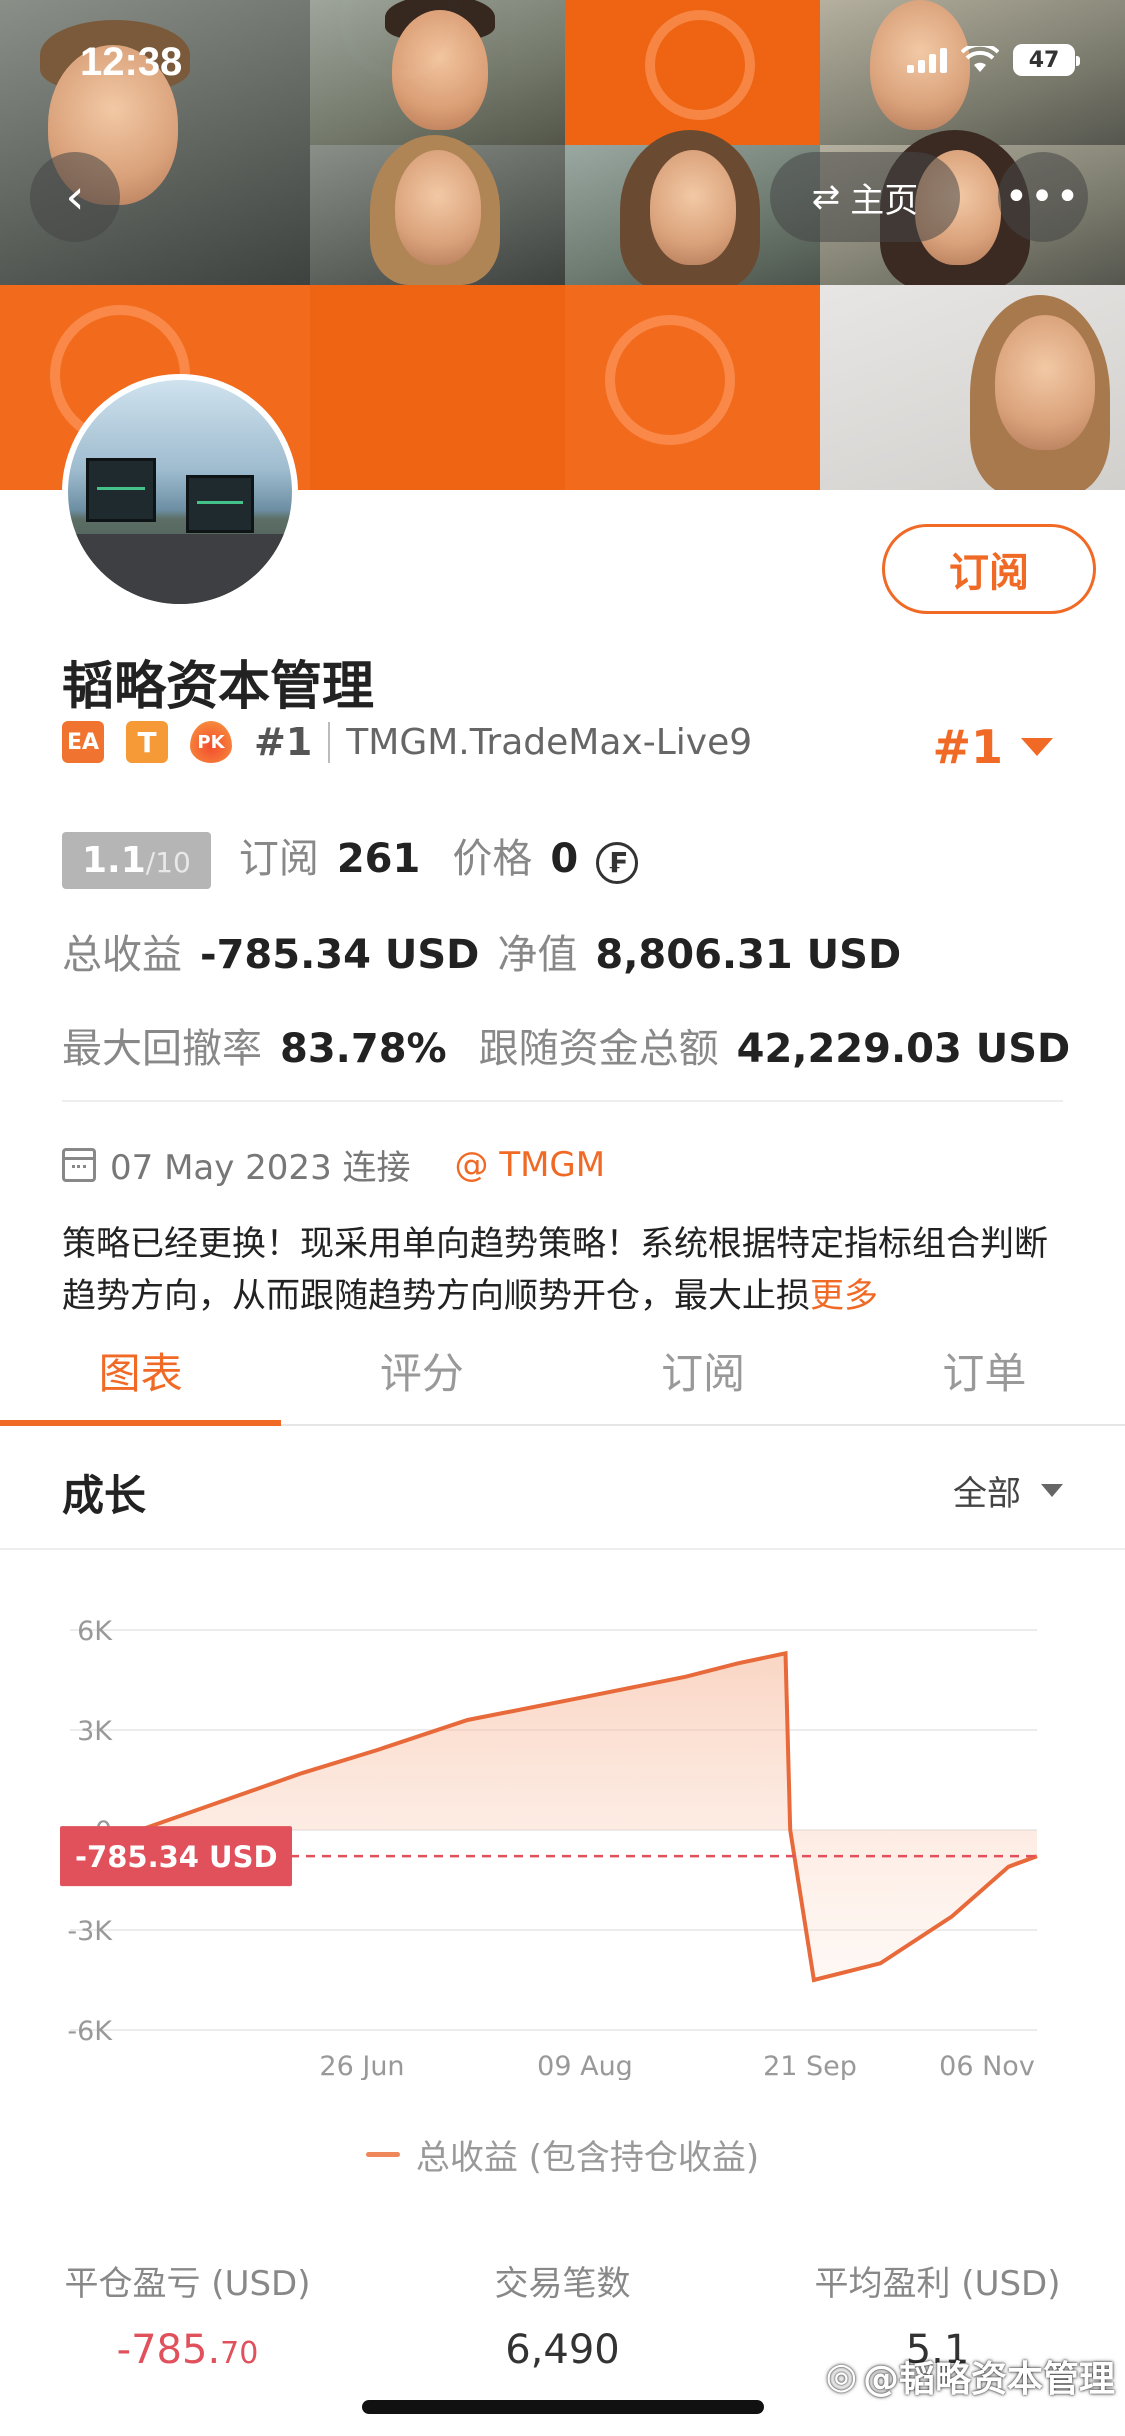 This screenshot has height=2436, width=1125. I want to click on follow-funds-label: 跟随资金总额, so click(598, 1049).